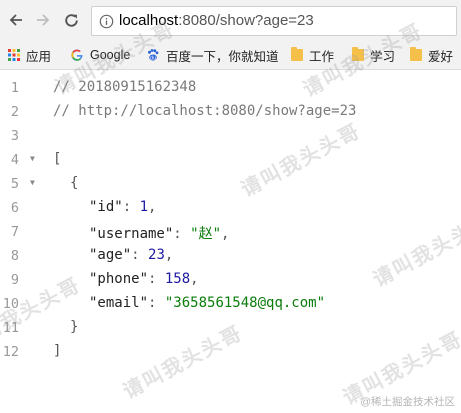  Describe the element at coordinates (230, 136) in the screenshot. I see `code-line: 3` at that location.